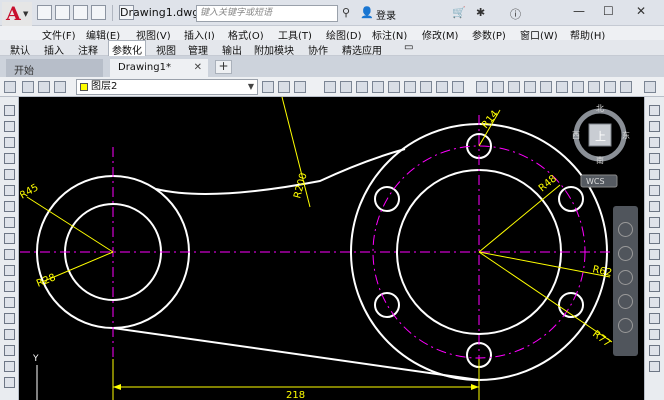  Describe the element at coordinates (80, 12) in the screenshot. I see `save-icon` at that location.